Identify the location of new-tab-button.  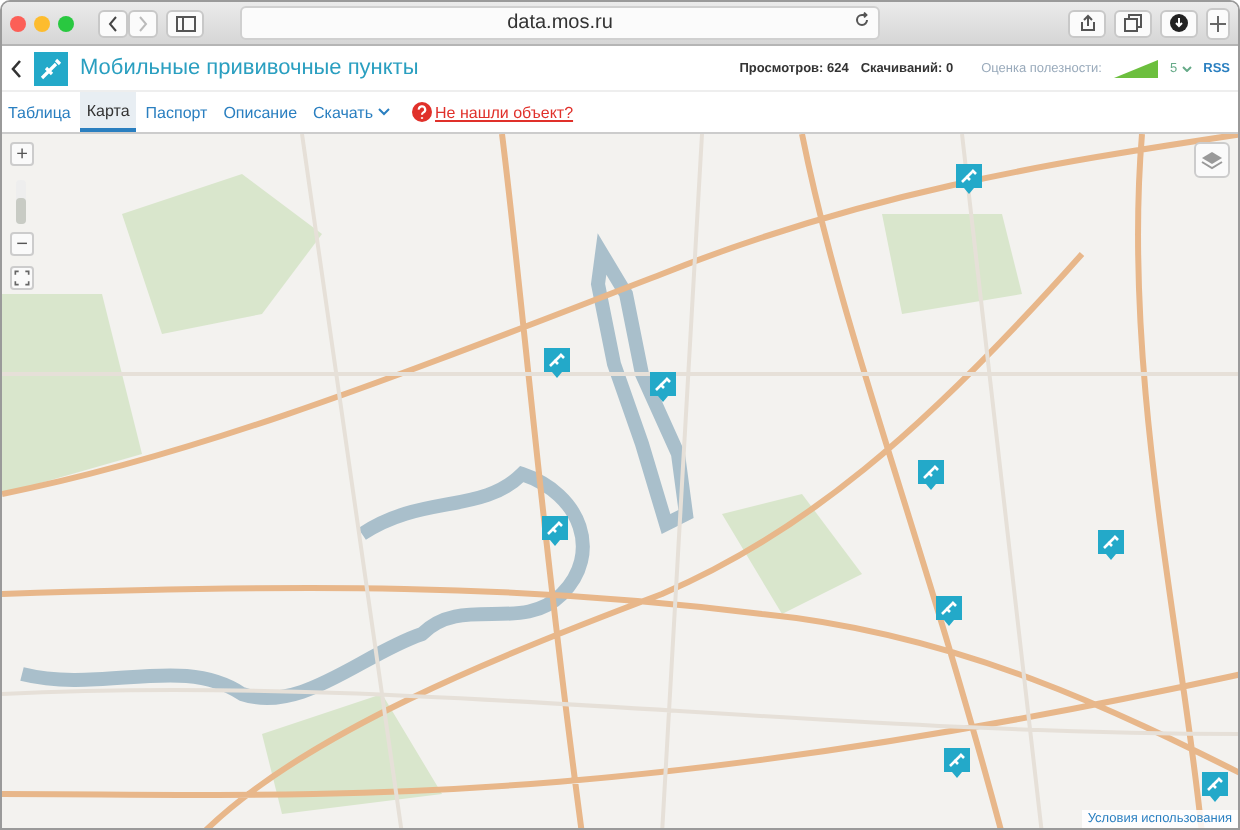
(1218, 23).